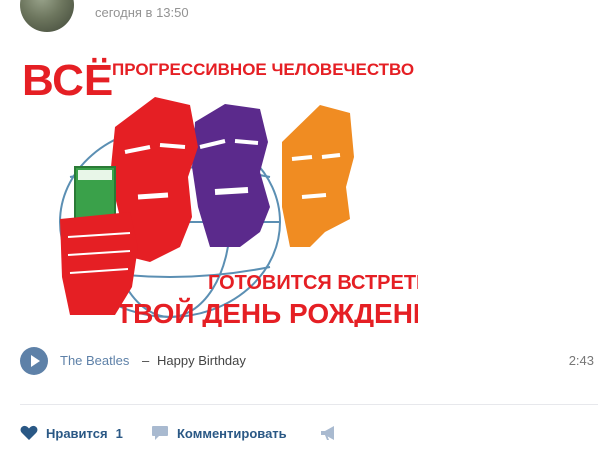 The image size is (600, 453). I want to click on comment-button: Комментировать, so click(219, 433).